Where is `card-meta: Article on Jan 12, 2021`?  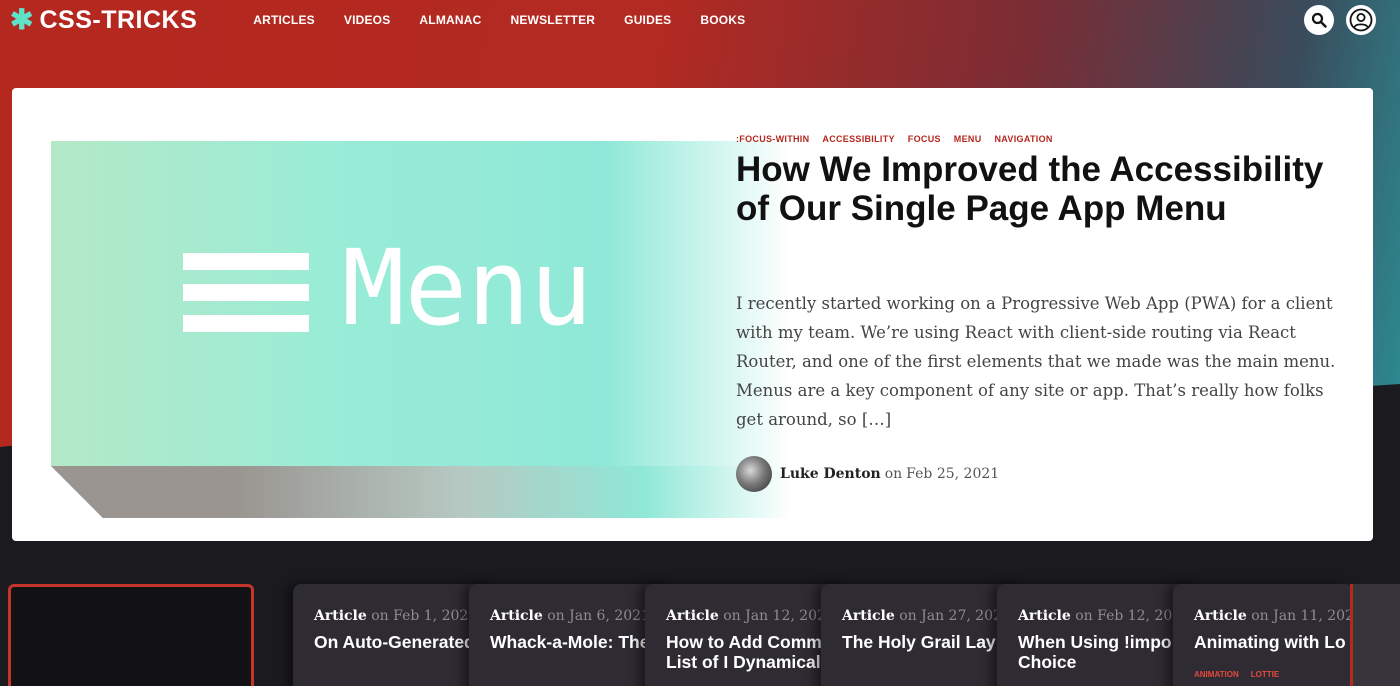 card-meta: Article on Jan 12, 2021 is located at coordinates (750, 616).